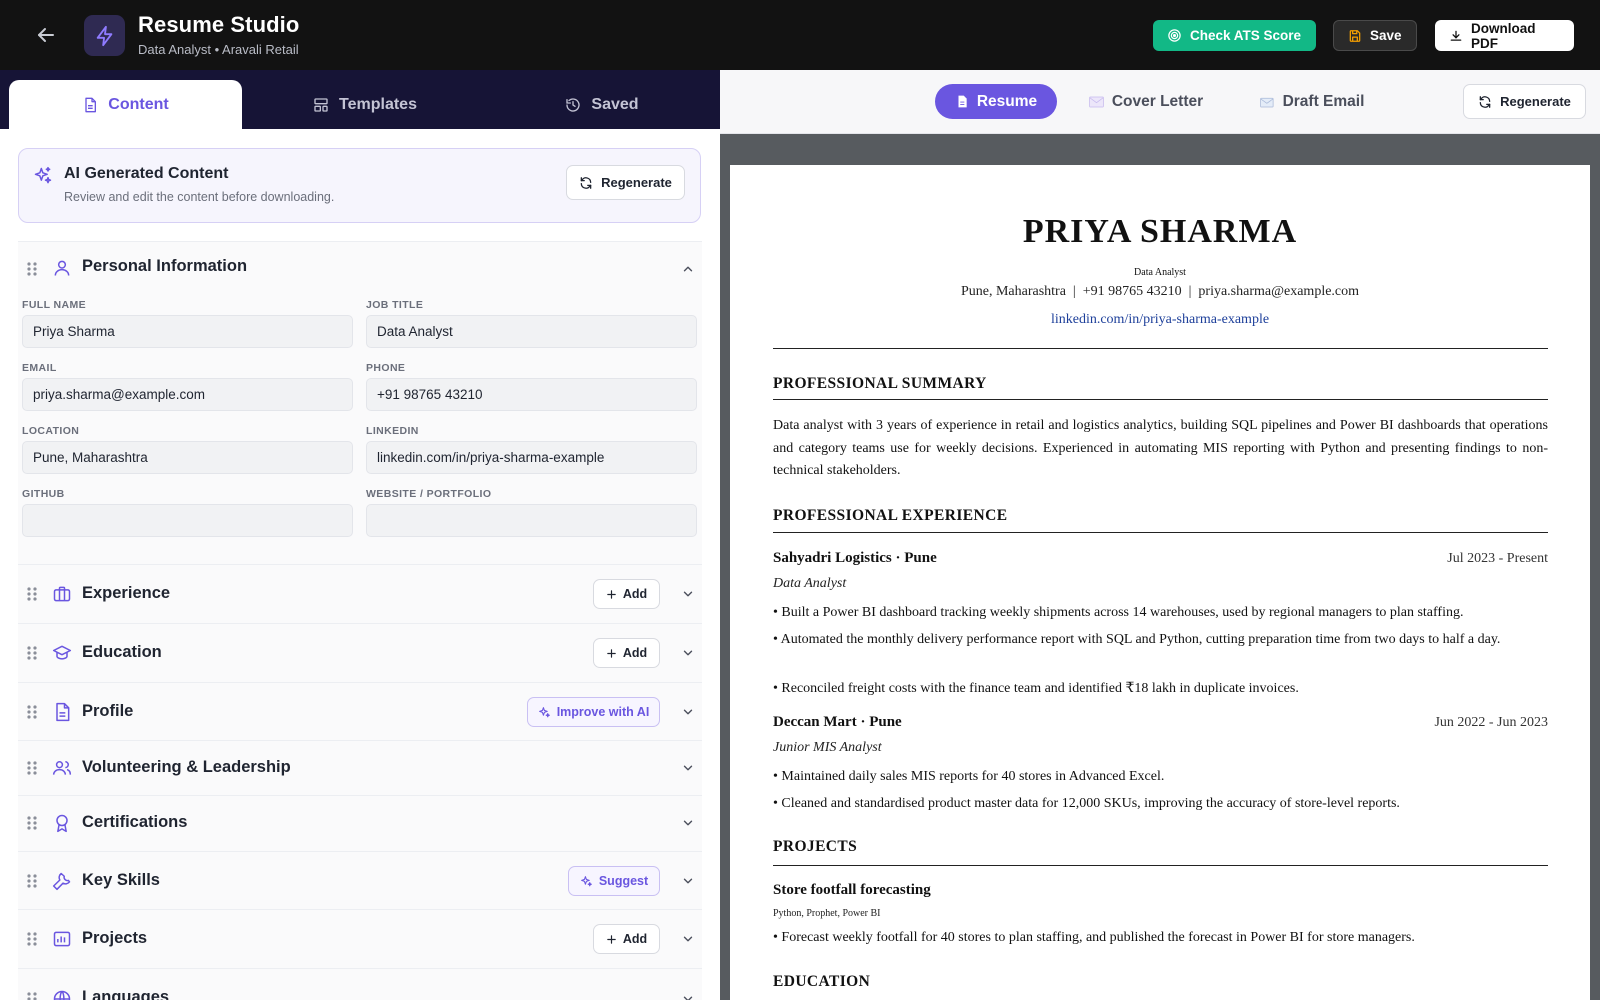 This screenshot has height=1000, width=1600. I want to click on education-heading: EDUCATION, so click(822, 981).